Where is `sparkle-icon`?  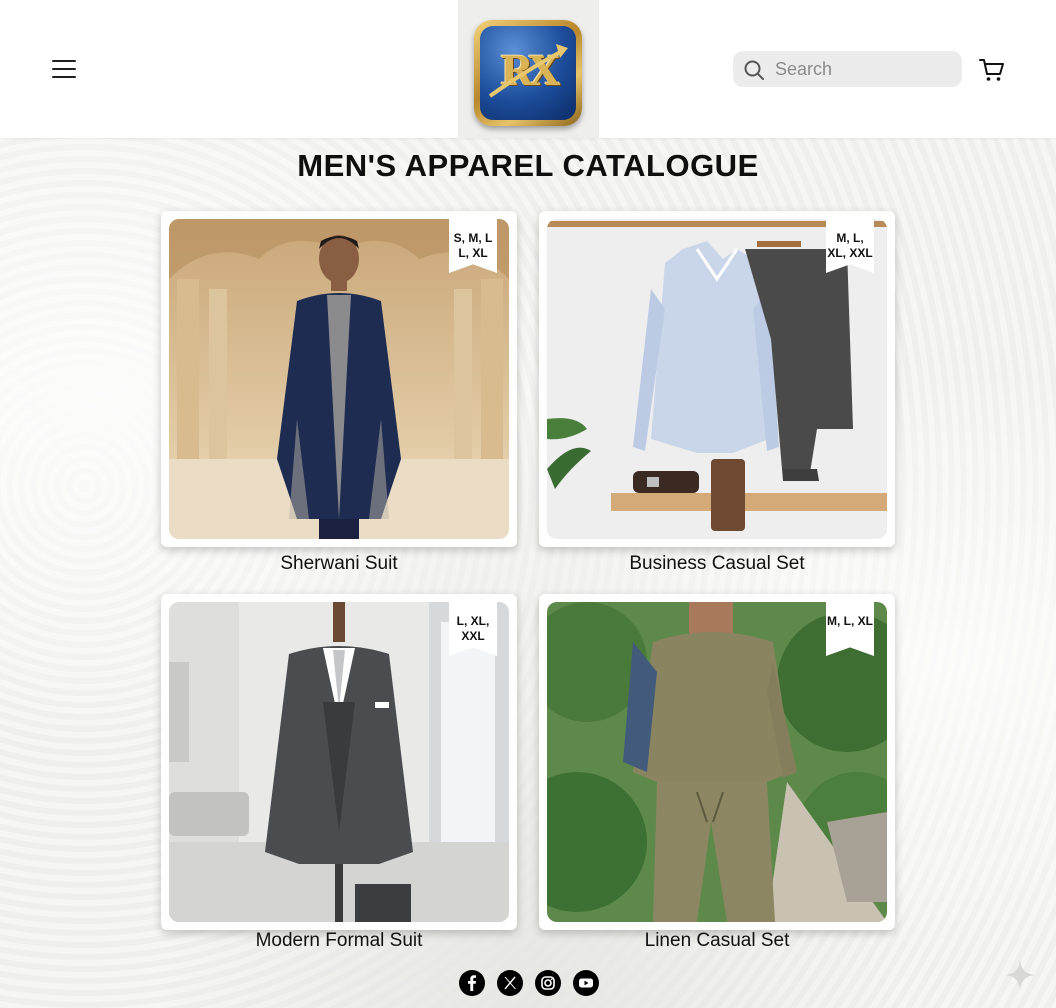 sparkle-icon is located at coordinates (1020, 975).